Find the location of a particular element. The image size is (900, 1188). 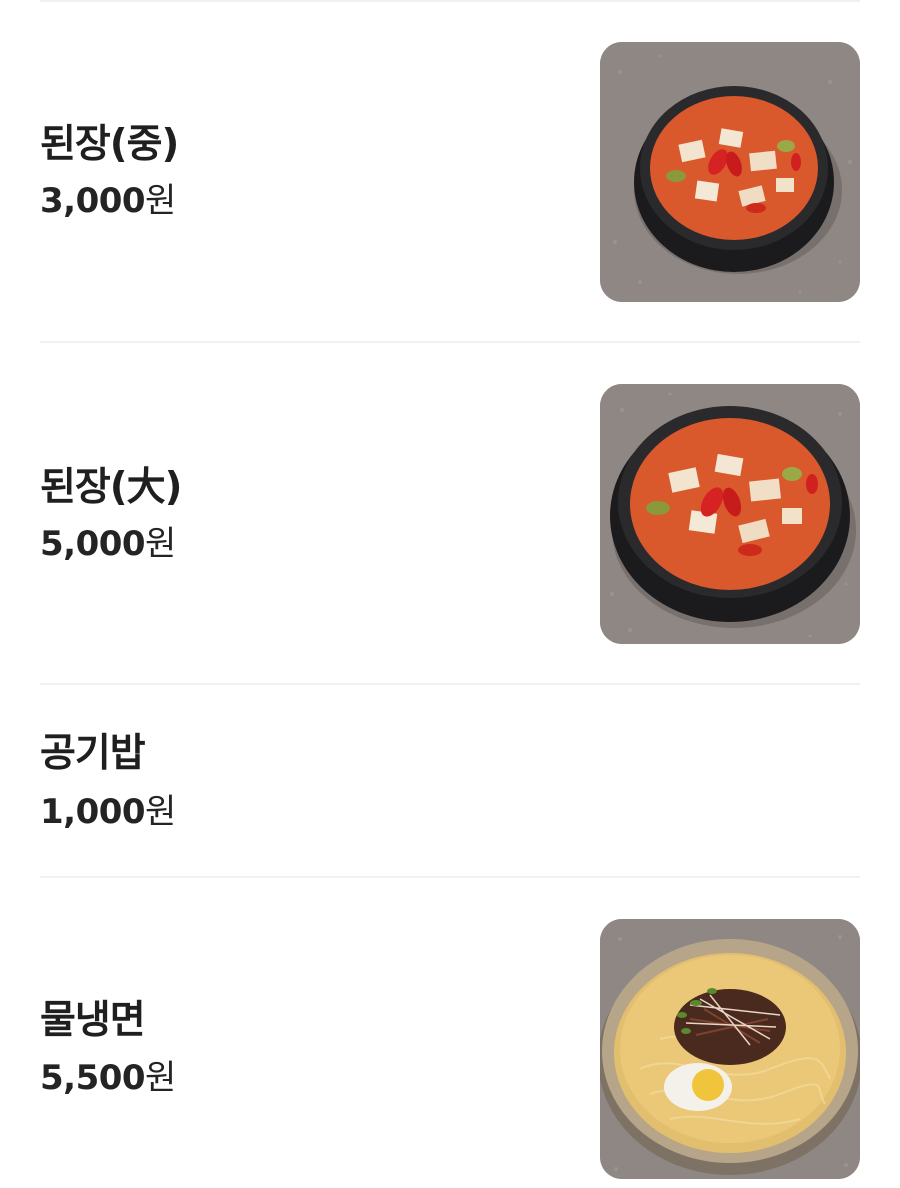

price-value: 5,000 is located at coordinates (93, 544).